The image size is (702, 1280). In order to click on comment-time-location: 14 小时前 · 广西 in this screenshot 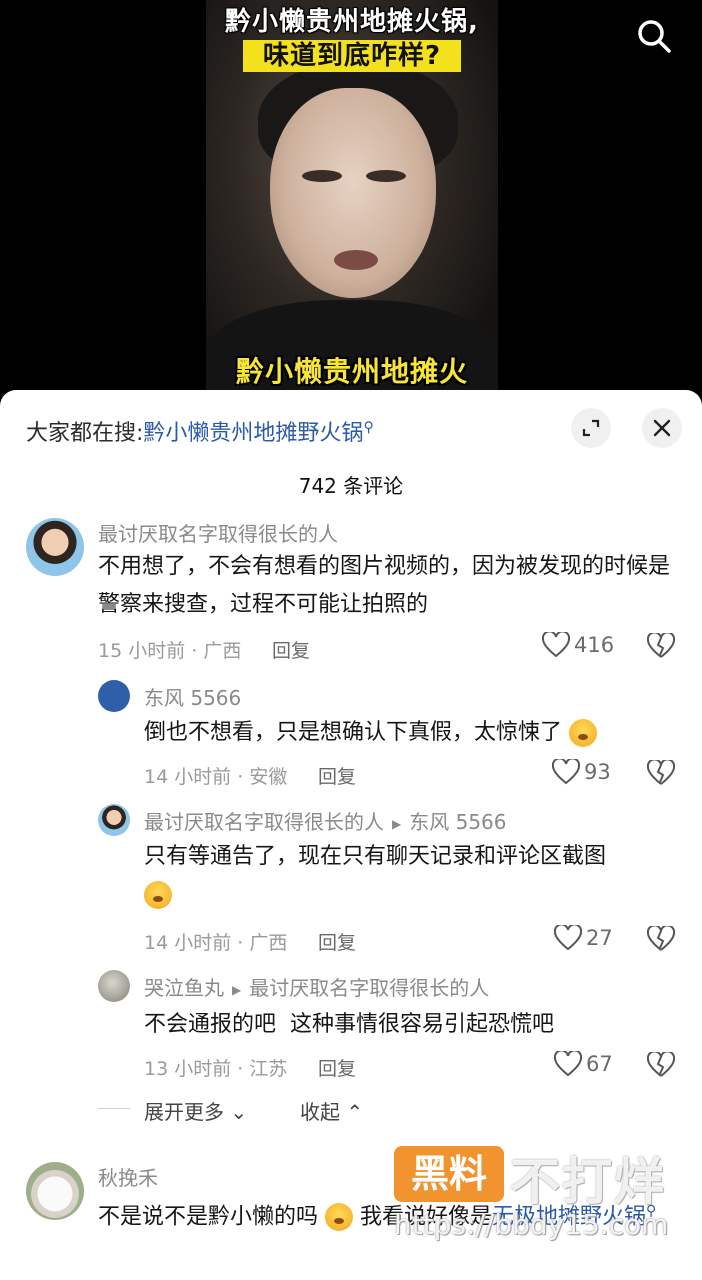, I will do `click(216, 943)`.